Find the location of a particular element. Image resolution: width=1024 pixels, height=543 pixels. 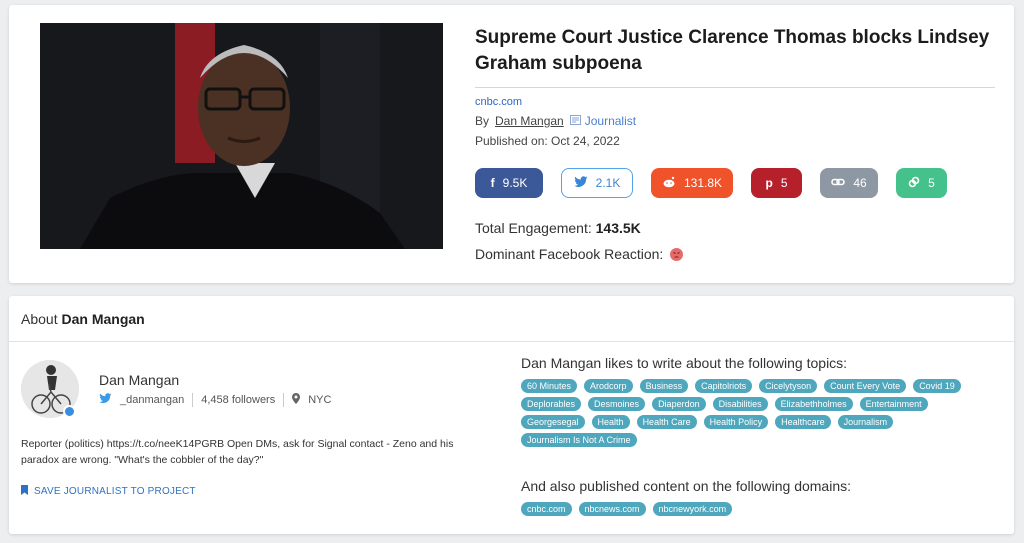

topic-tag: 60 Minutes is located at coordinates (549, 386).